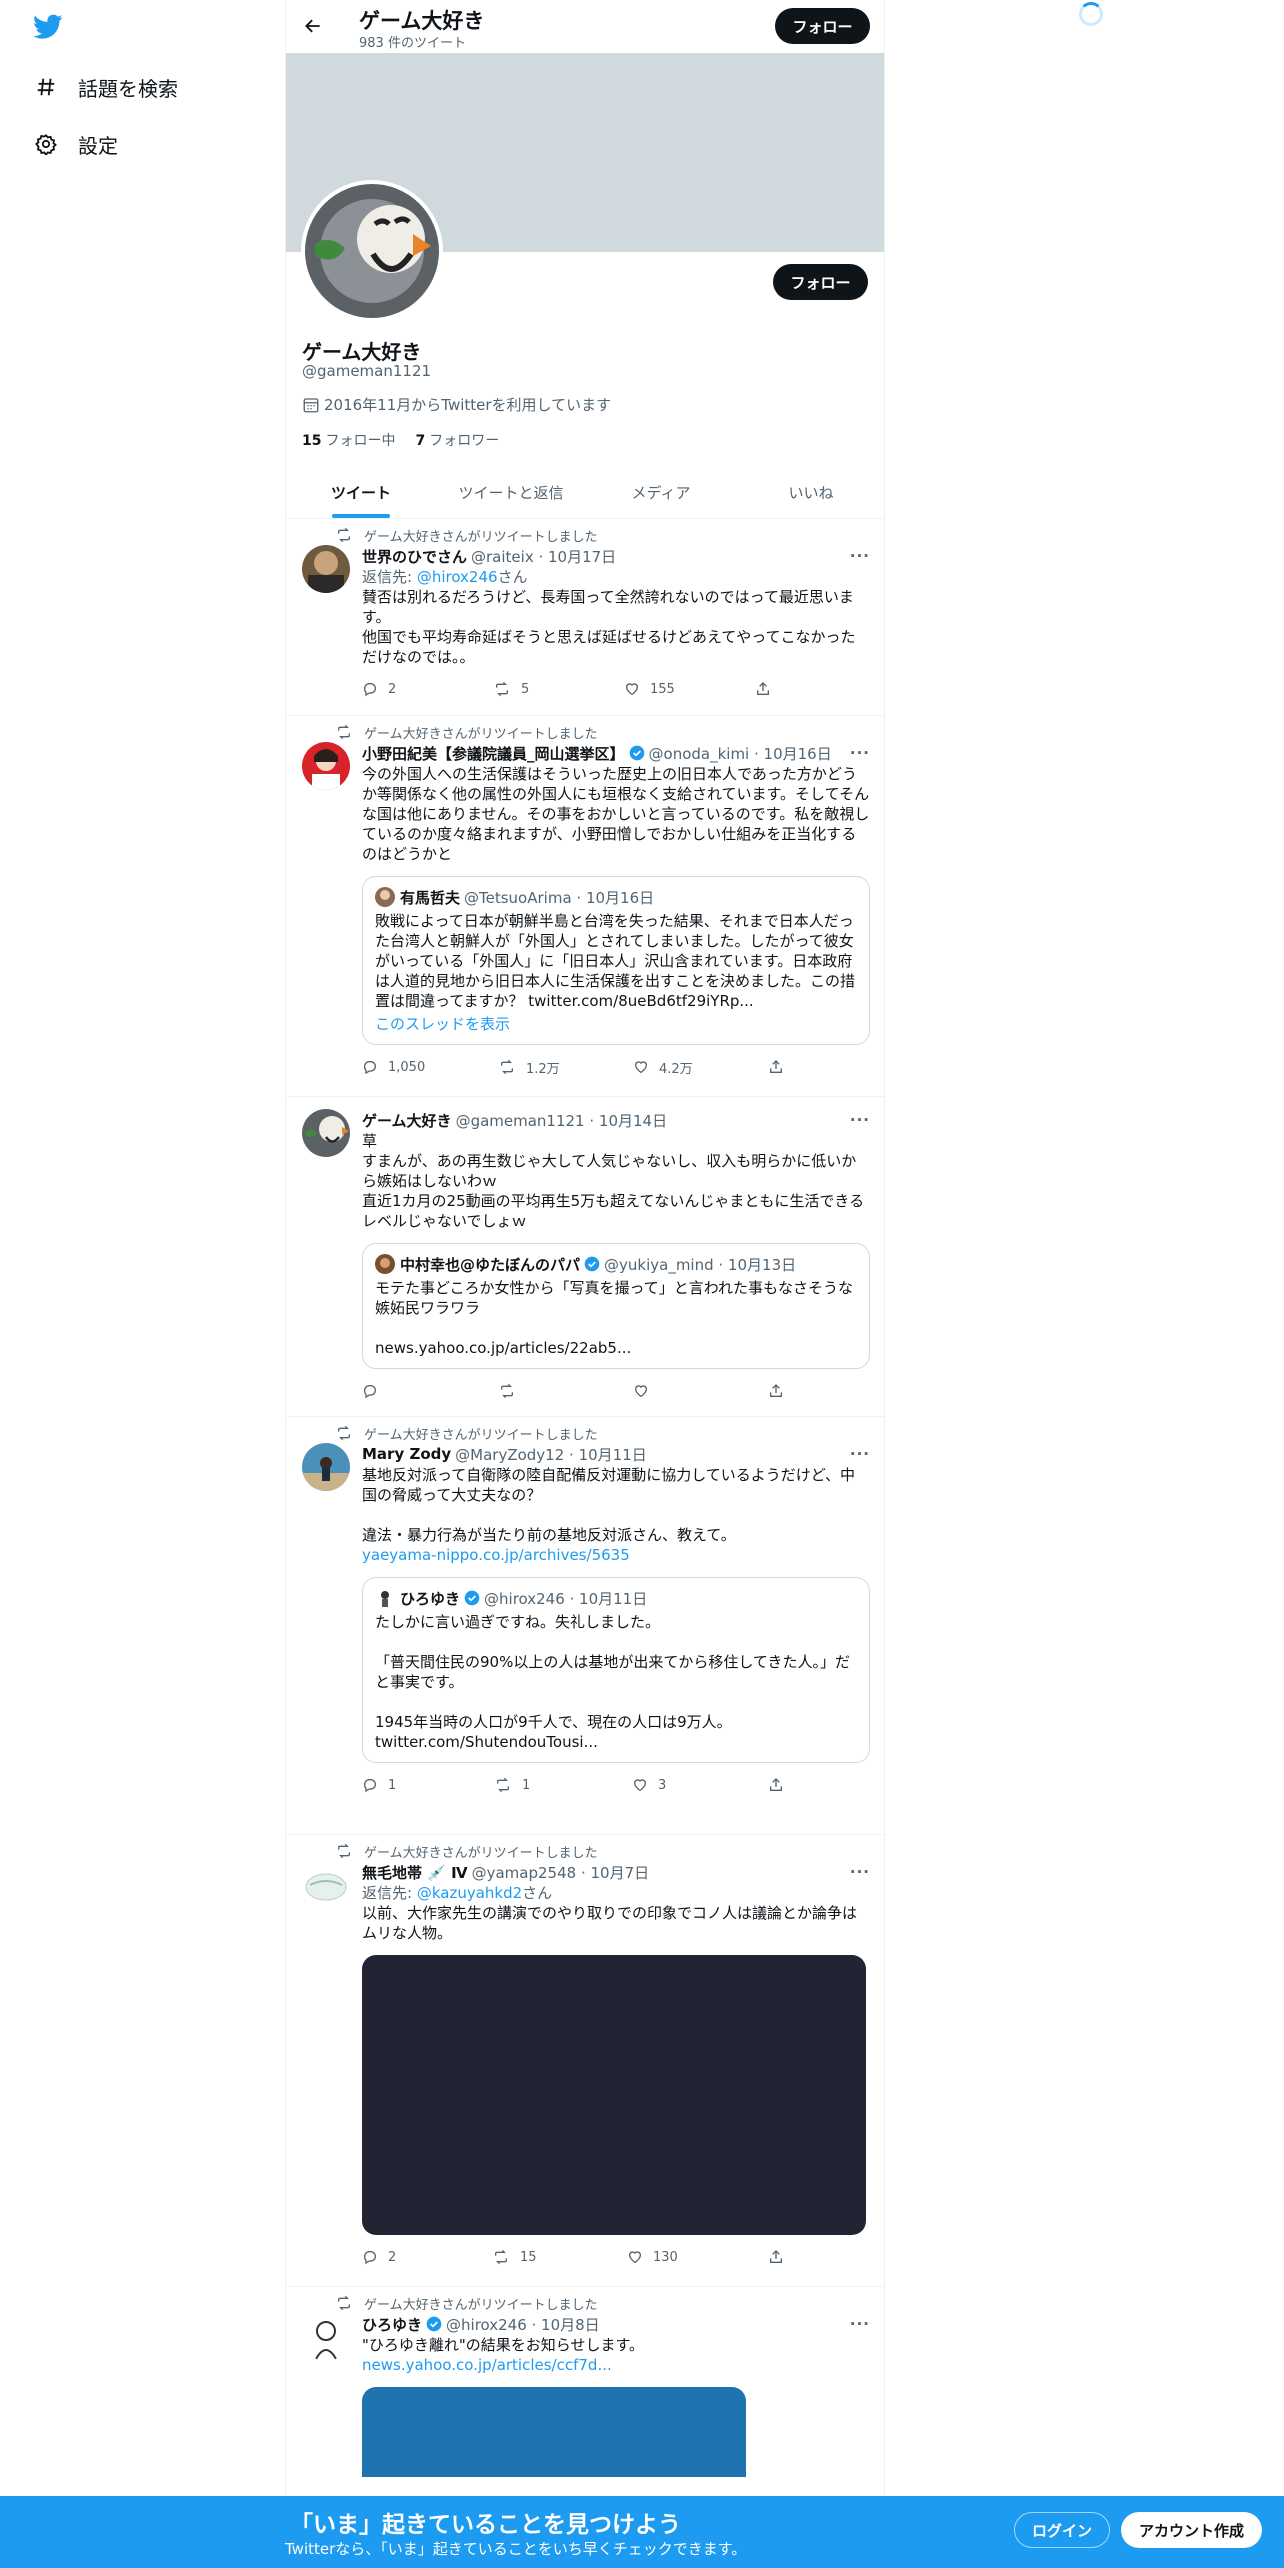 This screenshot has width=1284, height=2568. I want to click on like-button: 4.2万, so click(700, 1067).